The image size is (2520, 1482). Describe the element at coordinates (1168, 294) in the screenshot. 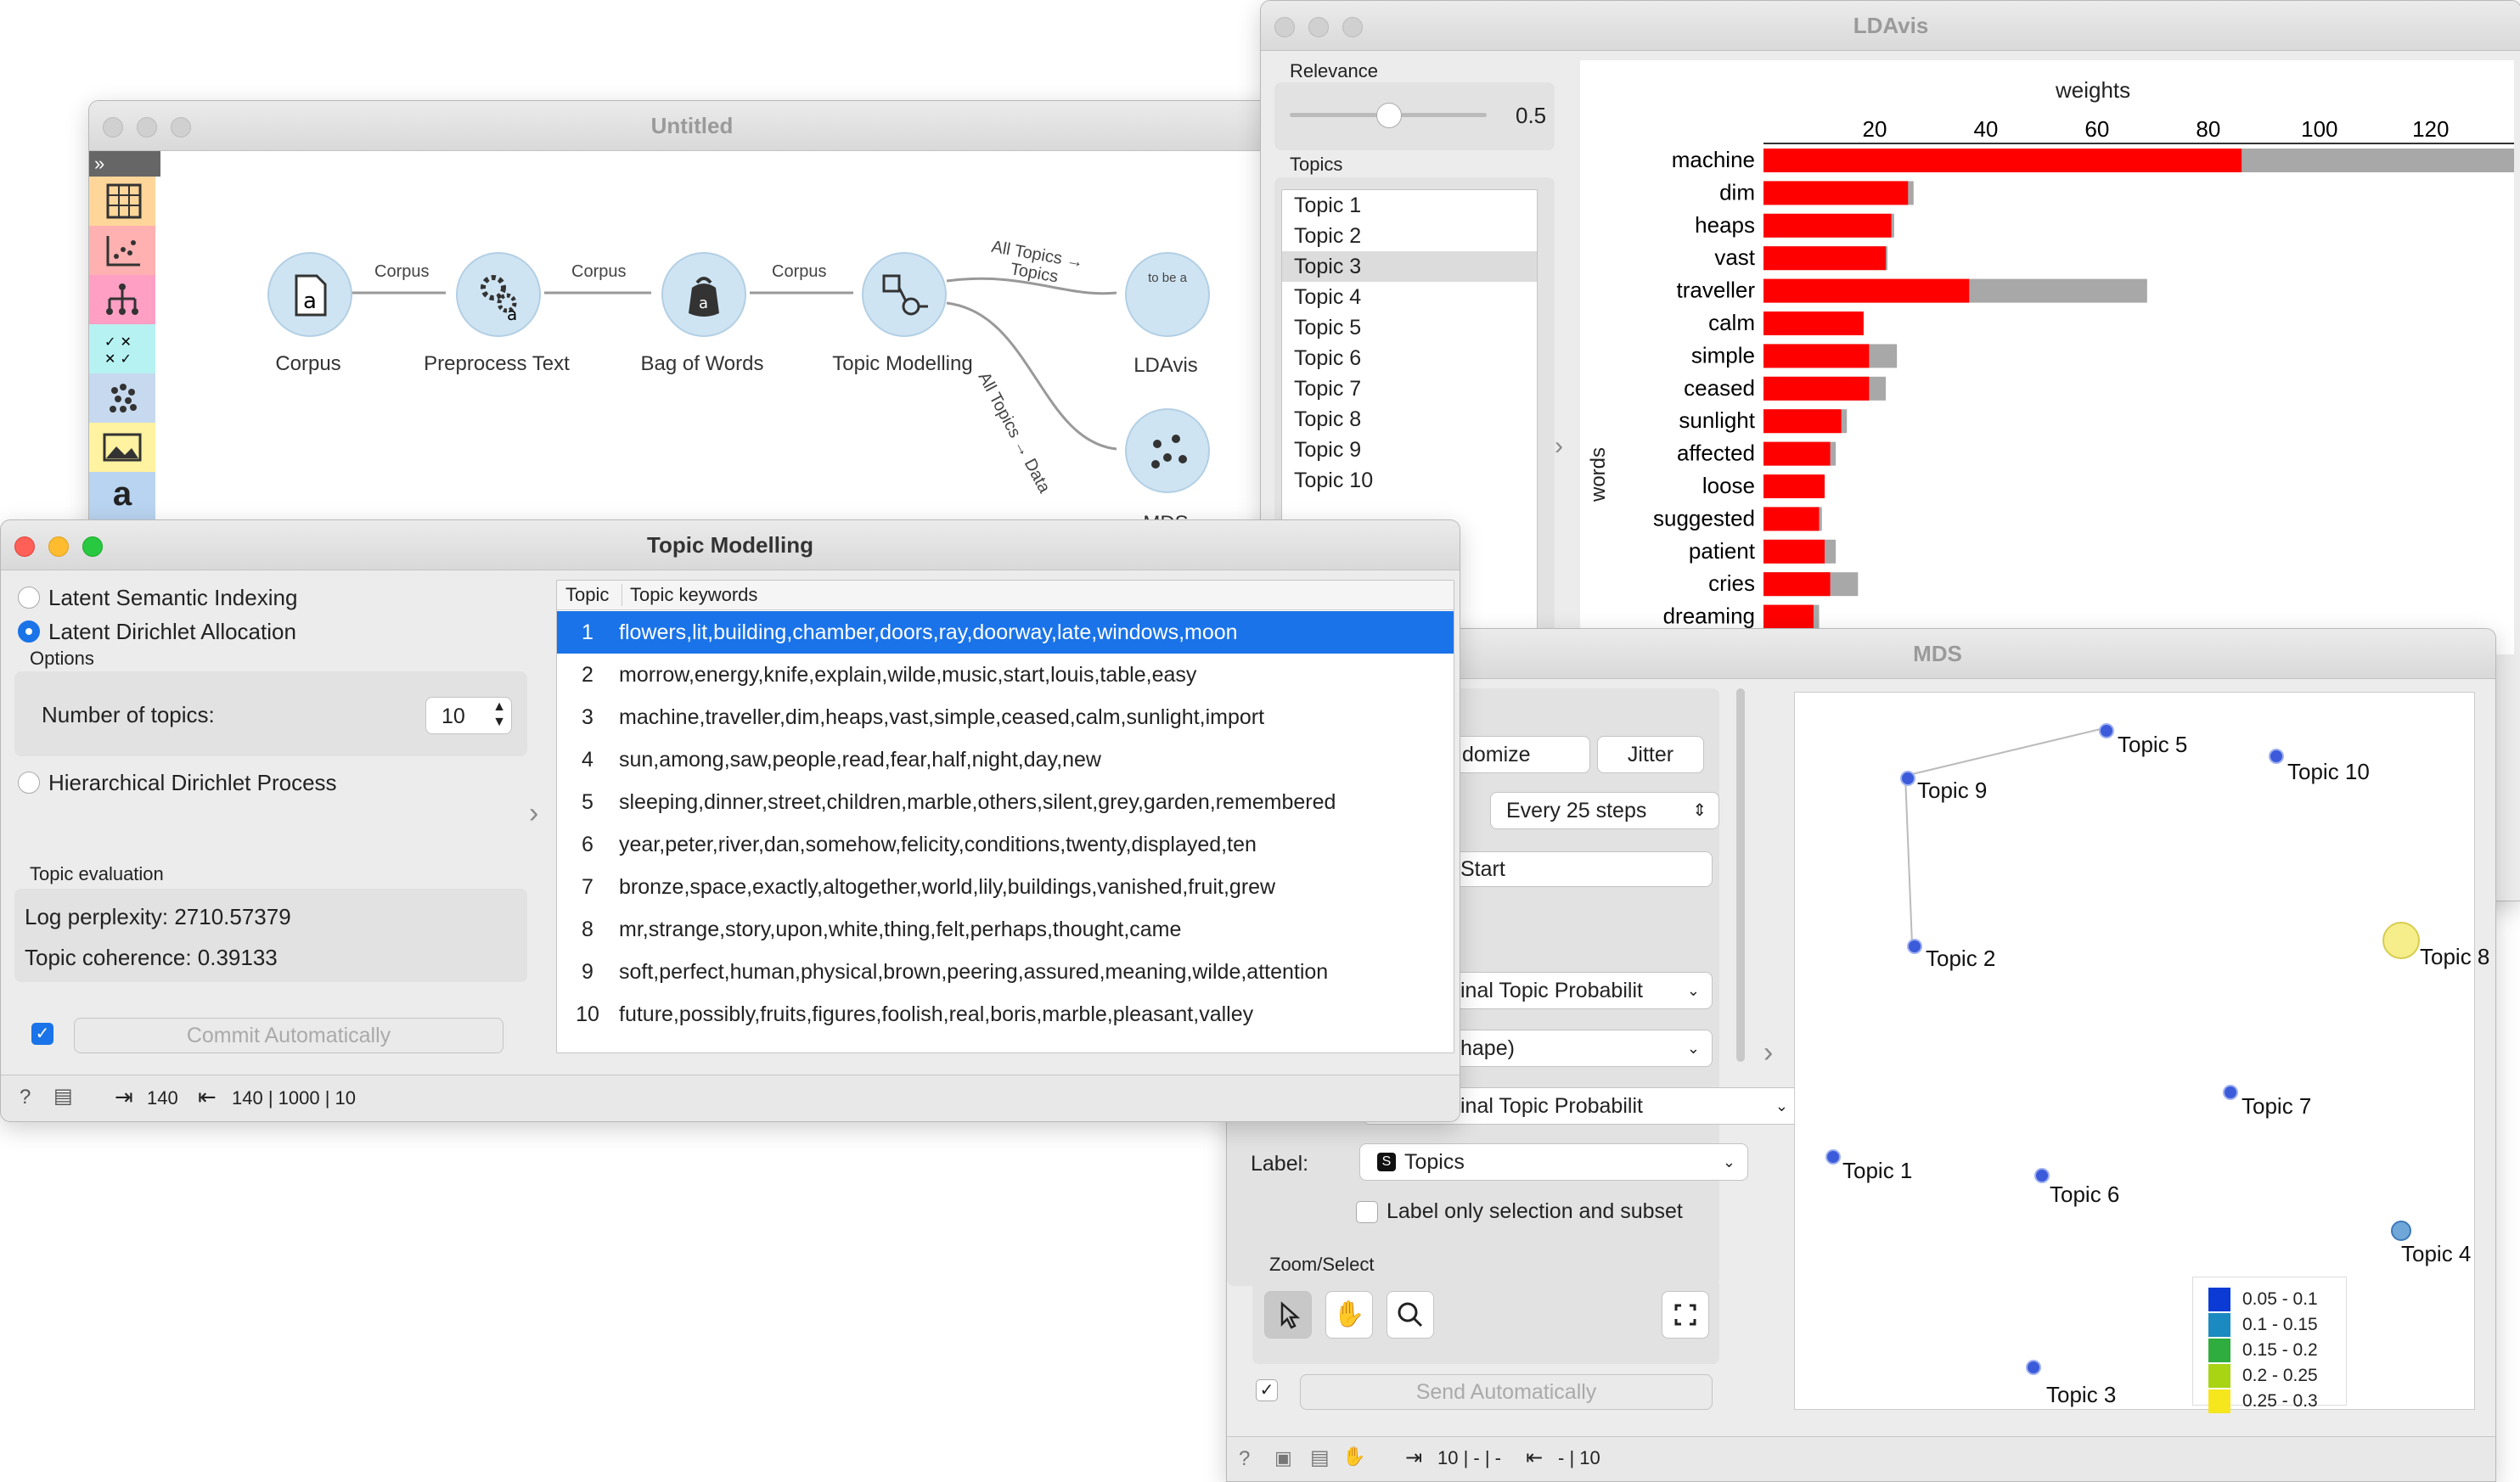

I see `ldavis-node: to be a` at that location.